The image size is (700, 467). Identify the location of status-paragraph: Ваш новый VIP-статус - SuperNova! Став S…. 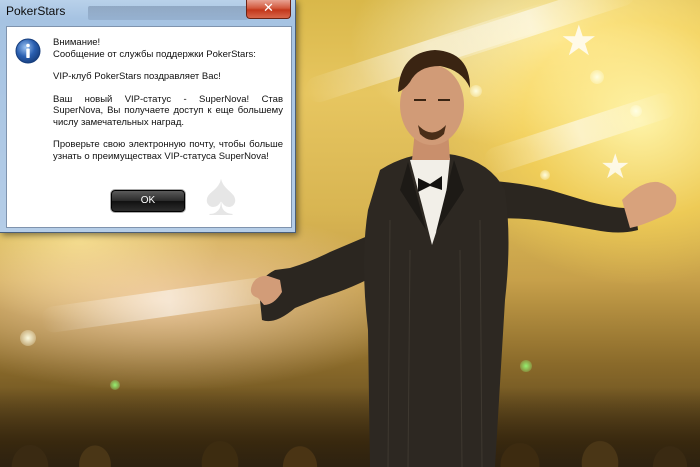
(168, 110).